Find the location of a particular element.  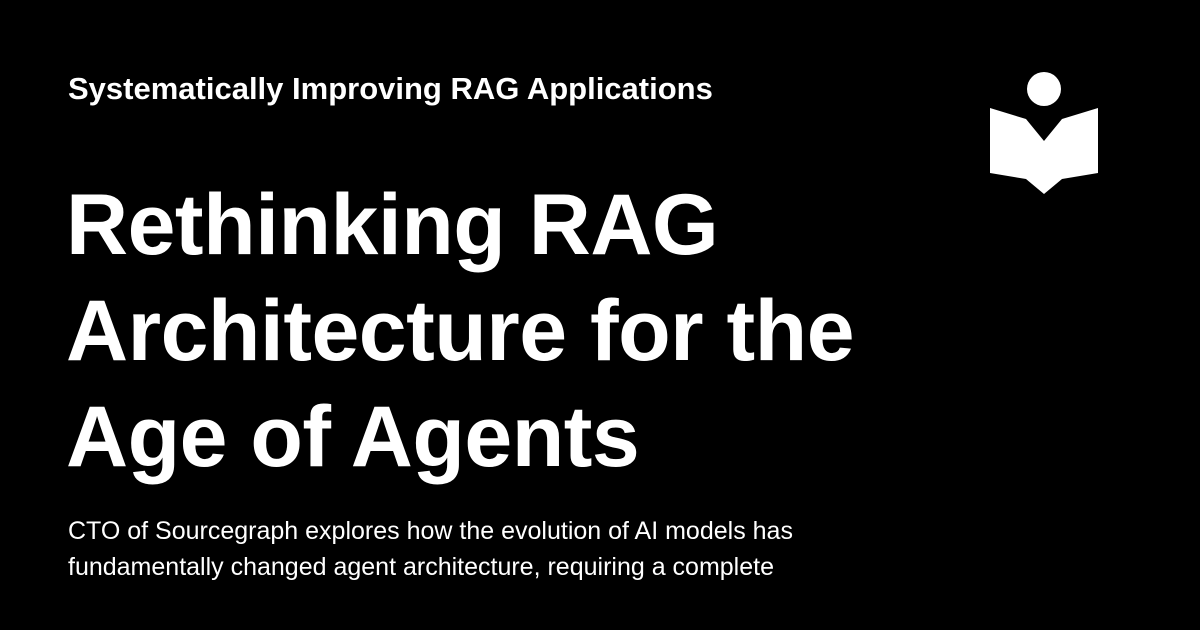

reader-book-icon is located at coordinates (1044, 133).